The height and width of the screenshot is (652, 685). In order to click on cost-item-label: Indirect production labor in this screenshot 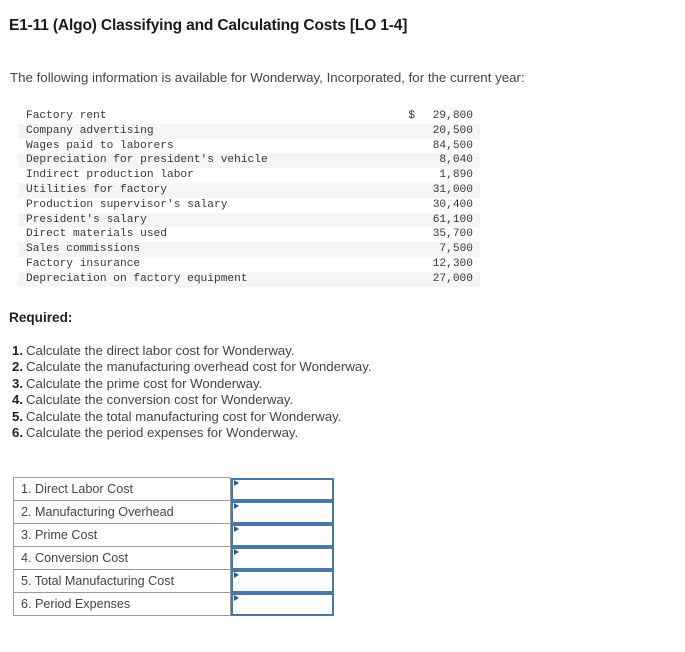, I will do `click(110, 175)`.